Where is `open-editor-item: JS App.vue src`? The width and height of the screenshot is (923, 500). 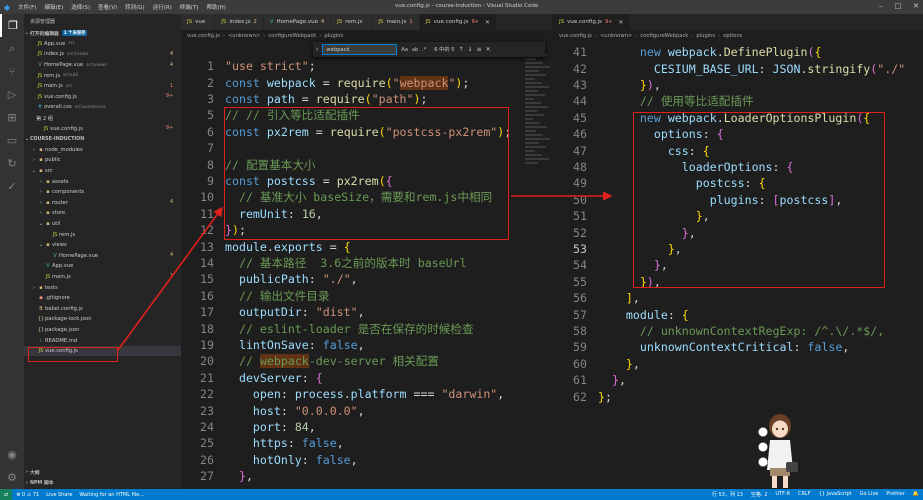 open-editor-item: JS App.vue src is located at coordinates (102, 44).